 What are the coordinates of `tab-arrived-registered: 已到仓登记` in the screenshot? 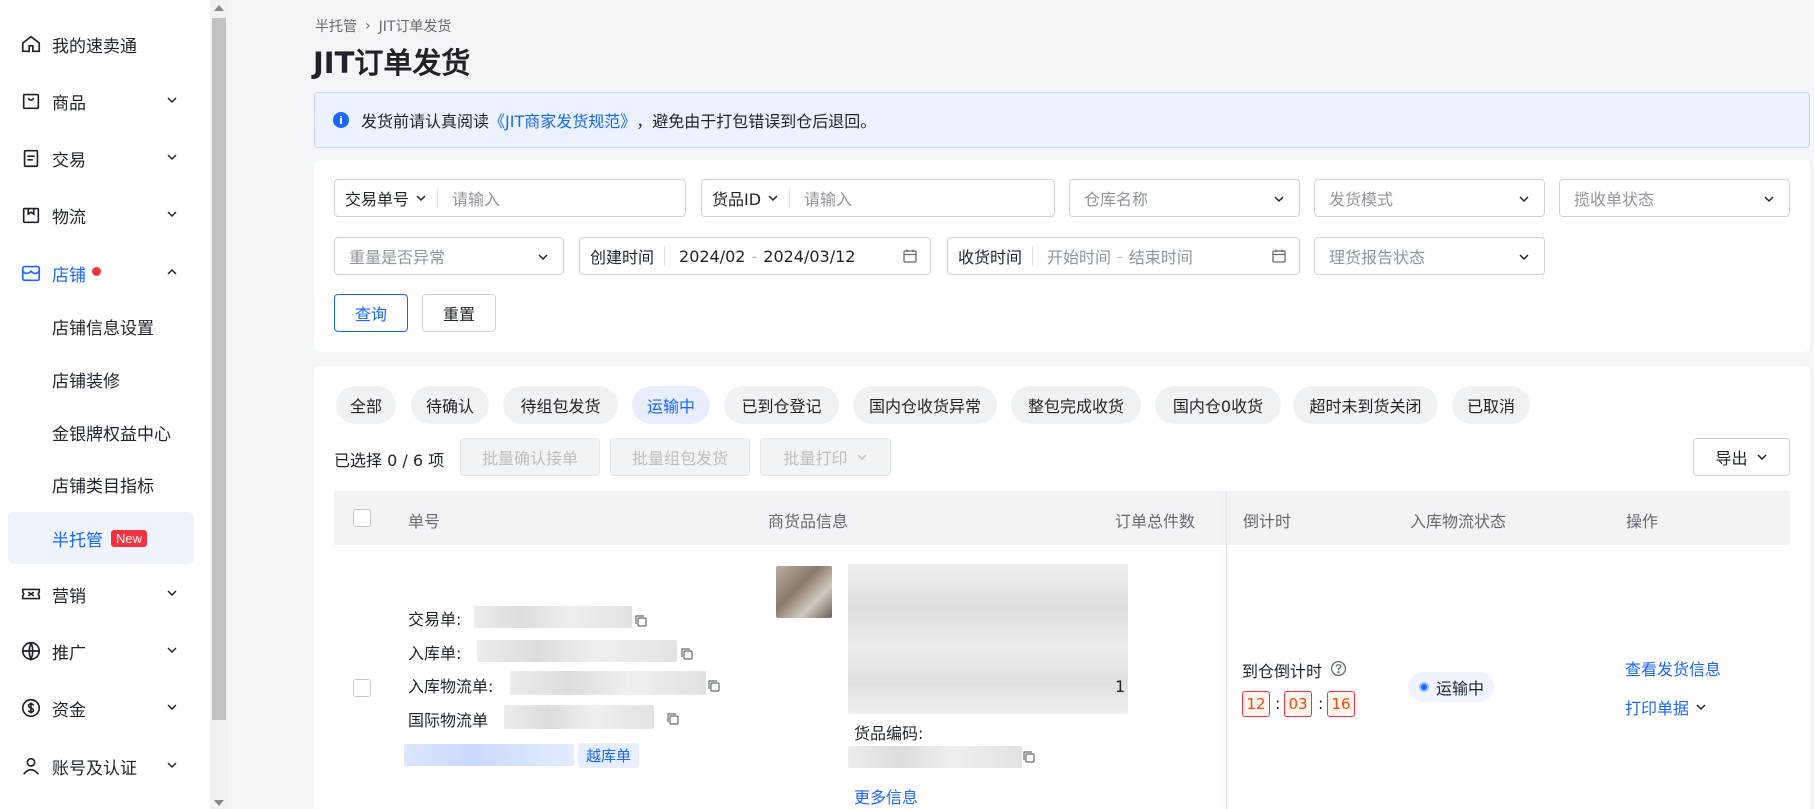 It's located at (781, 405).